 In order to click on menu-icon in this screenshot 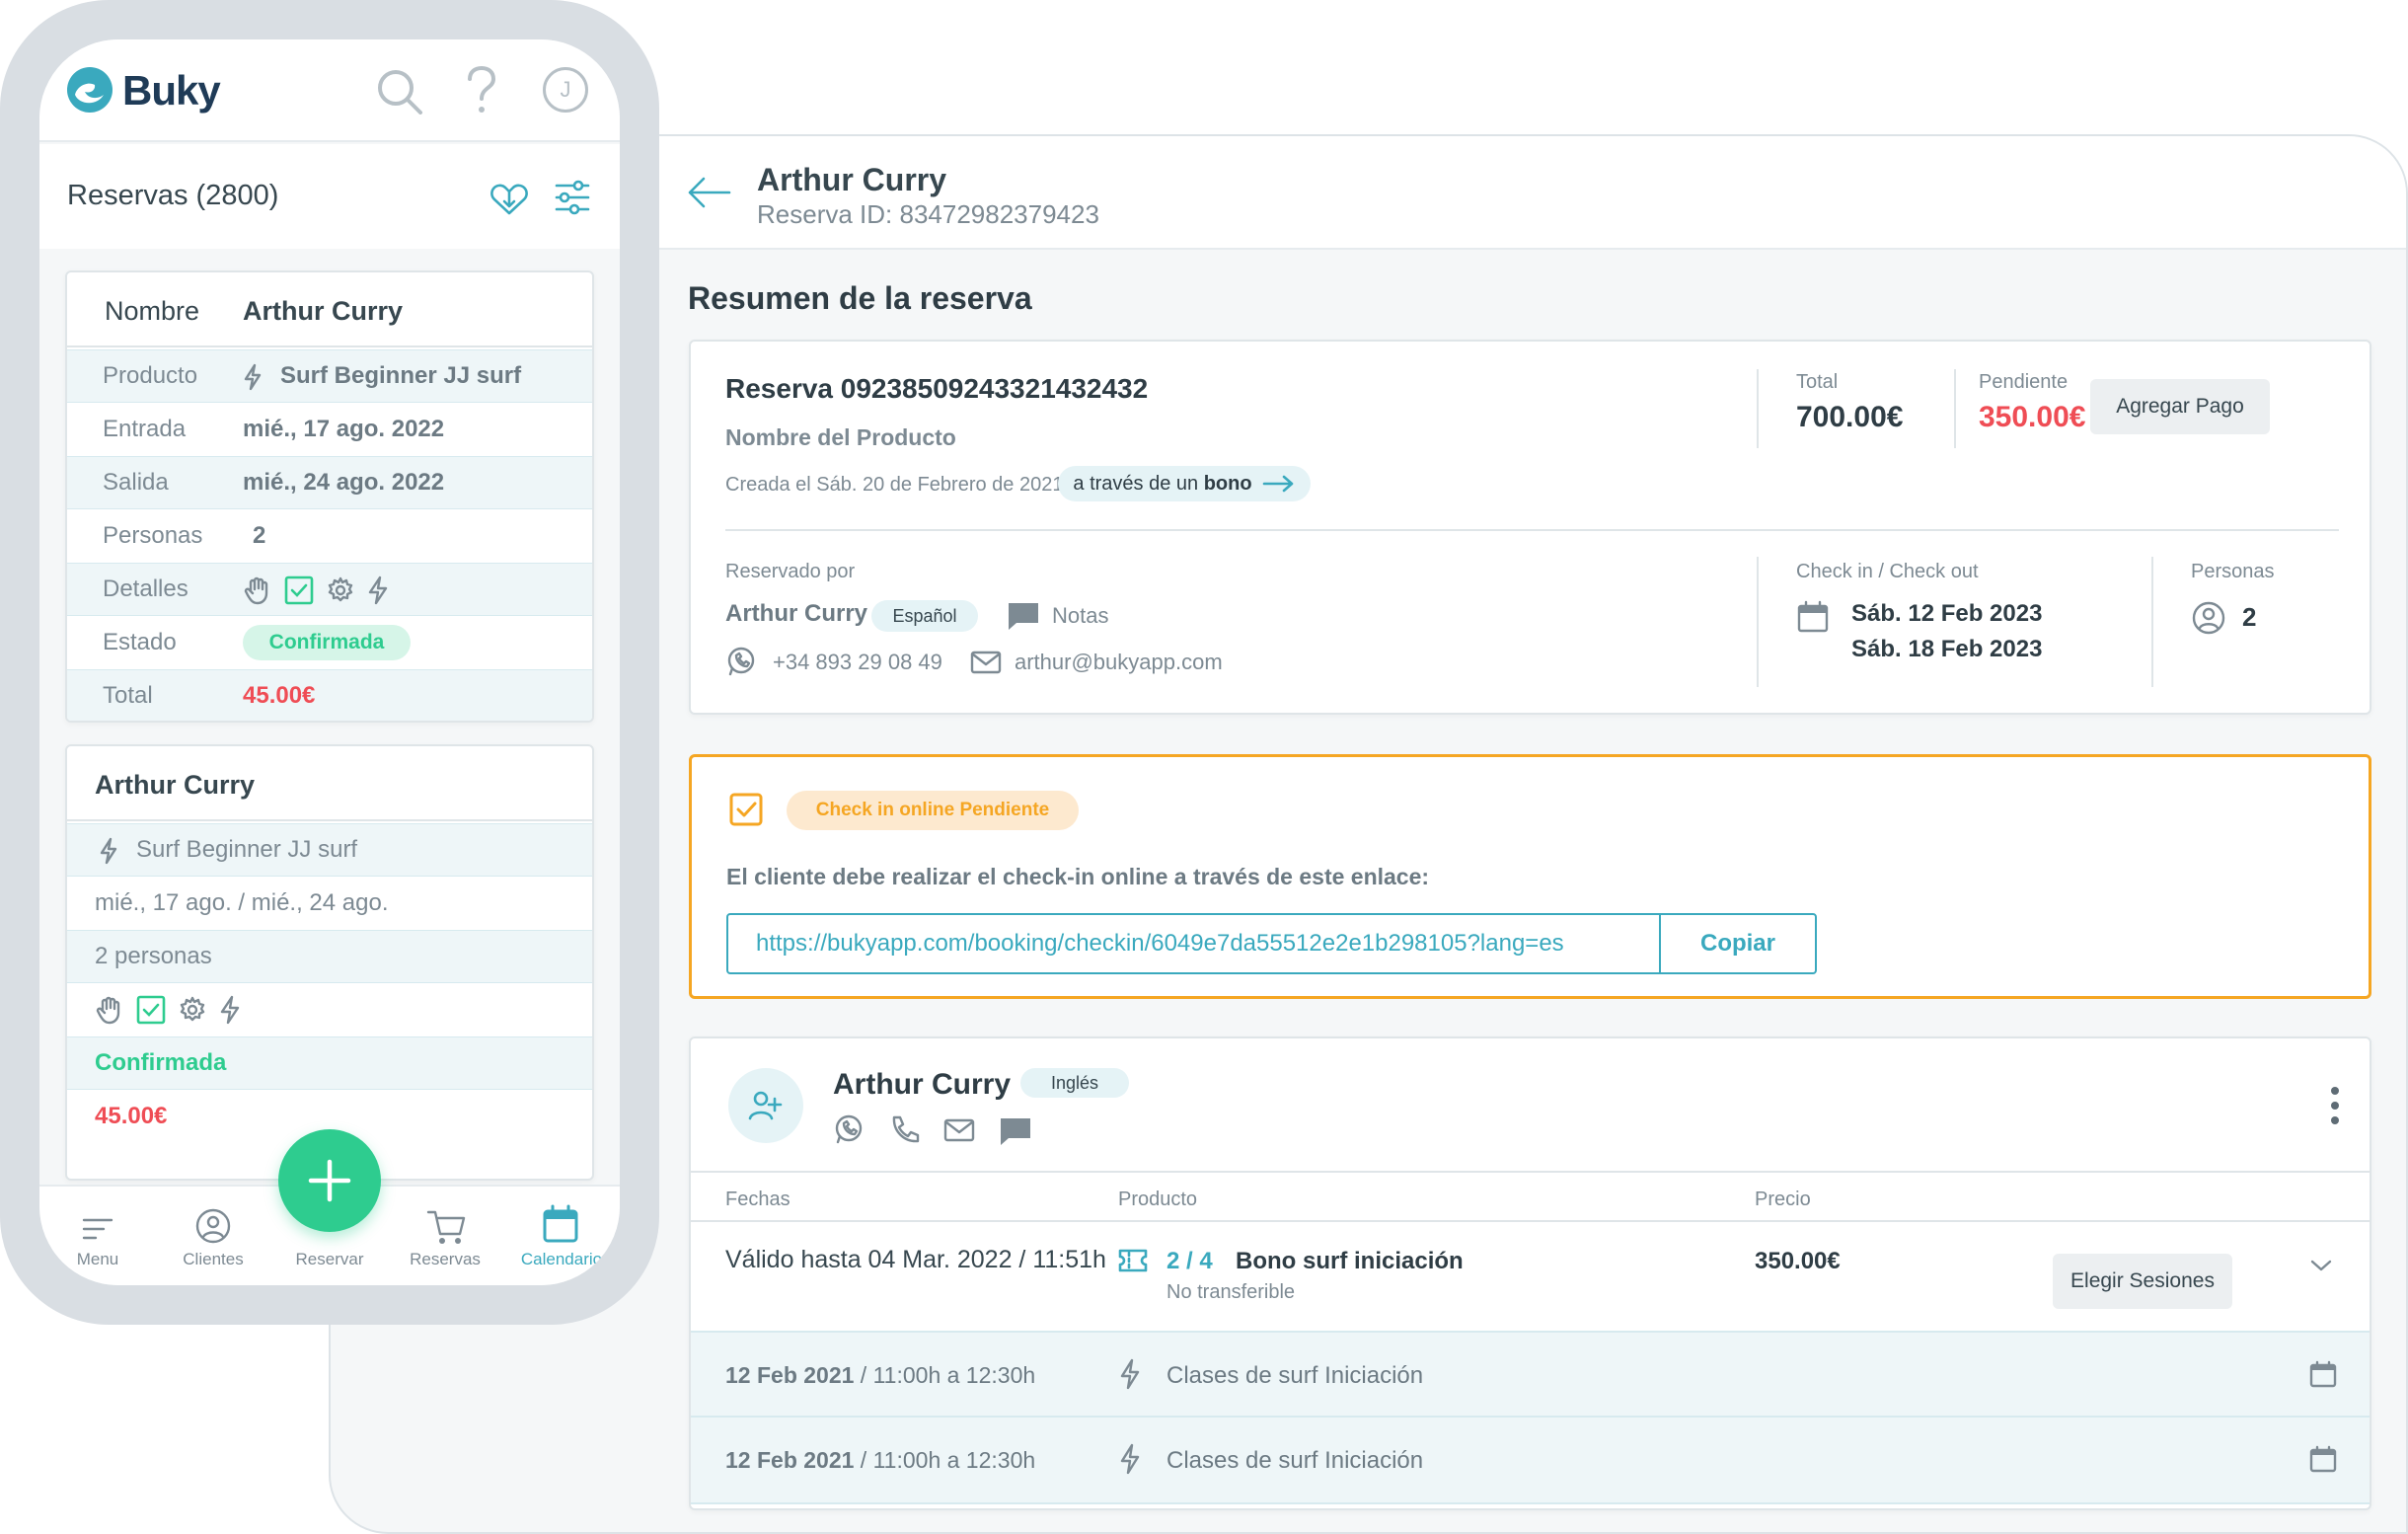, I will do `click(98, 1229)`.